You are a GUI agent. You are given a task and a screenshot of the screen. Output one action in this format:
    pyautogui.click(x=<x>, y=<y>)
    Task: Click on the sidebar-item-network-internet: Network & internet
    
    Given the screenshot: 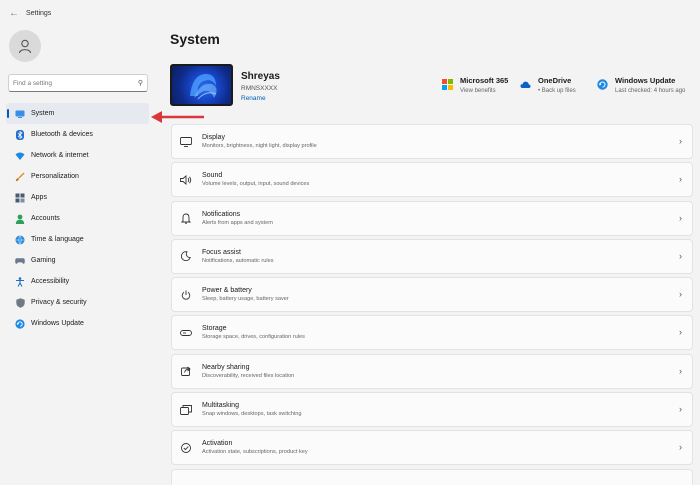 What is the action you would take?
    pyautogui.click(x=77, y=155)
    